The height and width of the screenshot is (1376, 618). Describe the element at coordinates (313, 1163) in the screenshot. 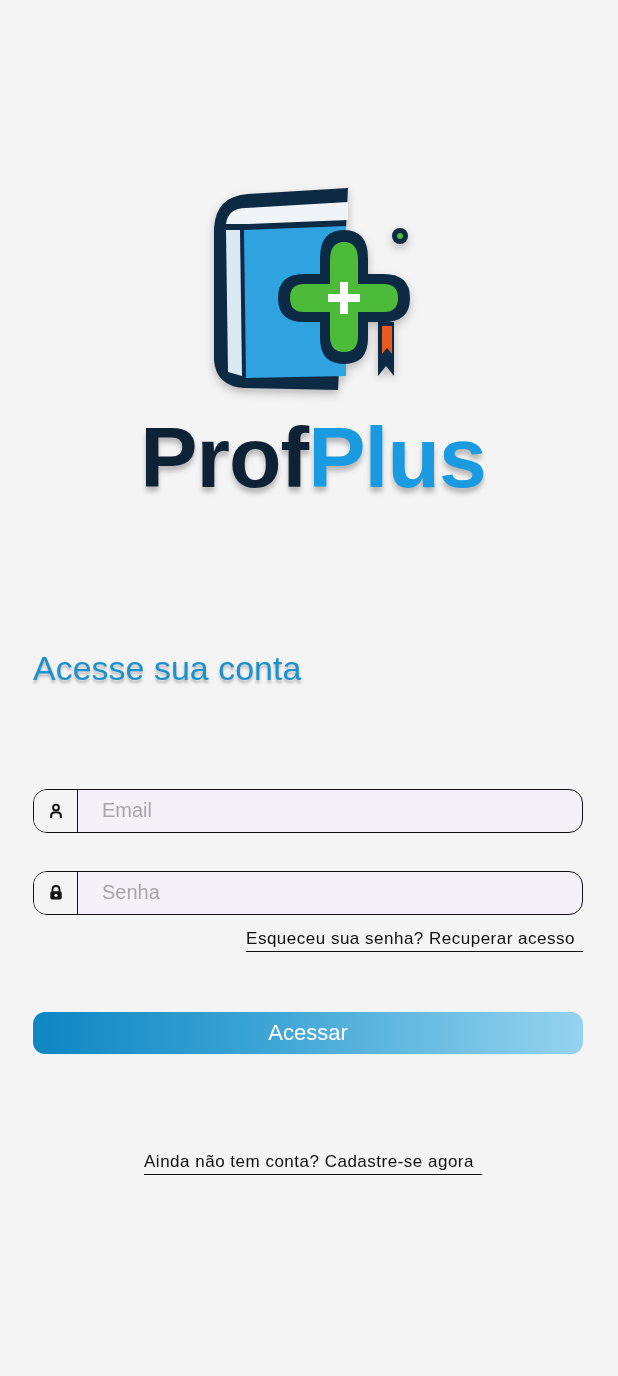

I see `signup-link: Ainda não tem conta? Cadastre-se agora` at that location.